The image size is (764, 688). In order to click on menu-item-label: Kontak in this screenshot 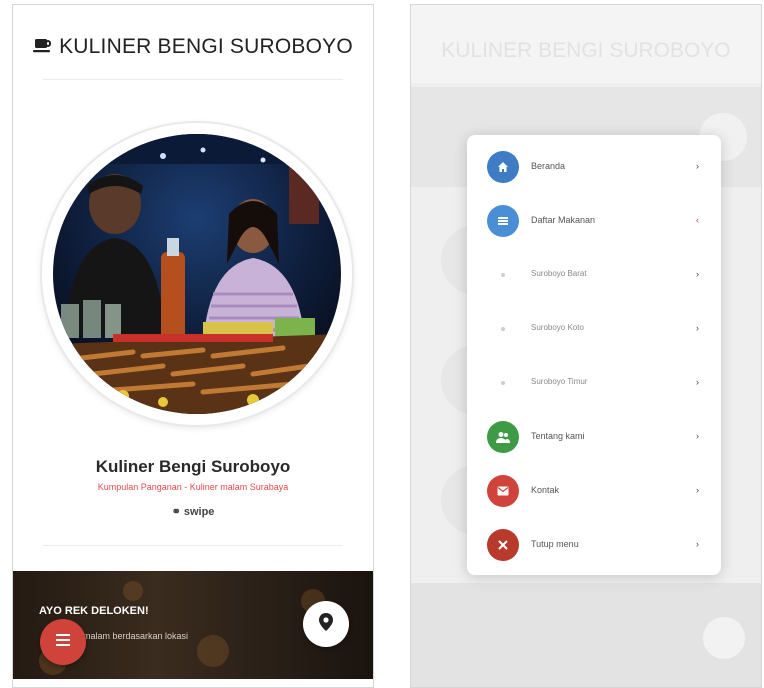, I will do `click(545, 490)`.